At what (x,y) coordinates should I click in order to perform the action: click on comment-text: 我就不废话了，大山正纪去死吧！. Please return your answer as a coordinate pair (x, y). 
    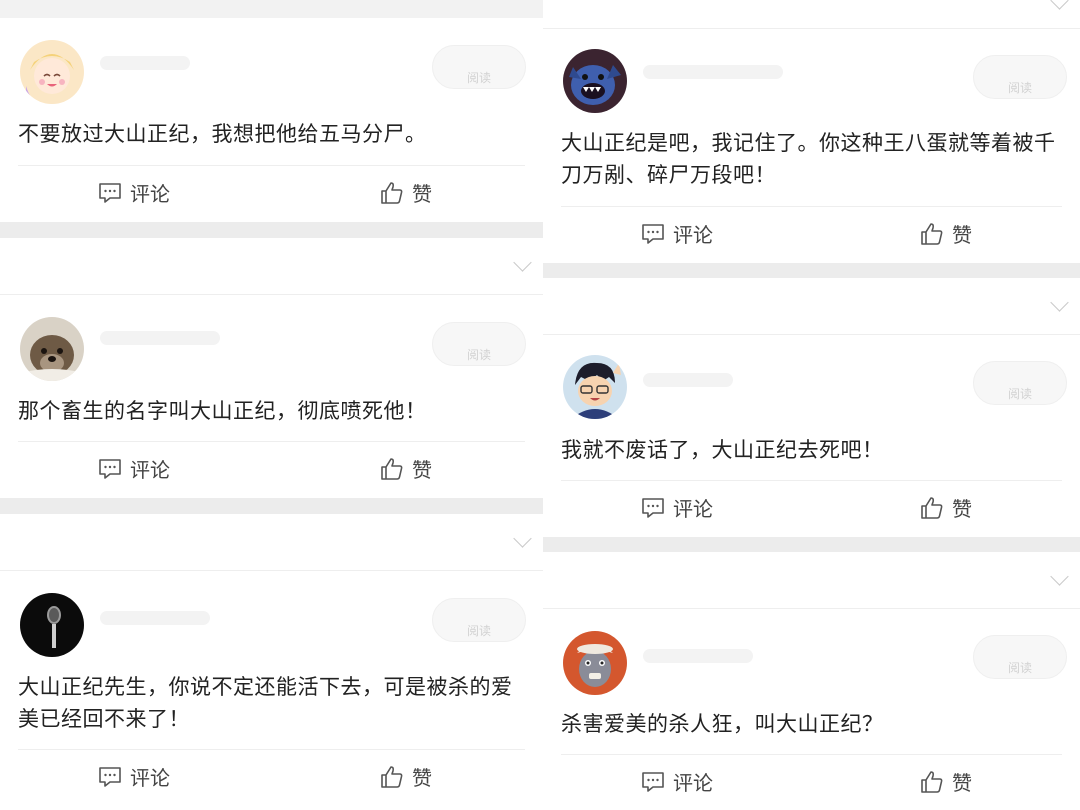
    Looking at the image, I should click on (722, 450).